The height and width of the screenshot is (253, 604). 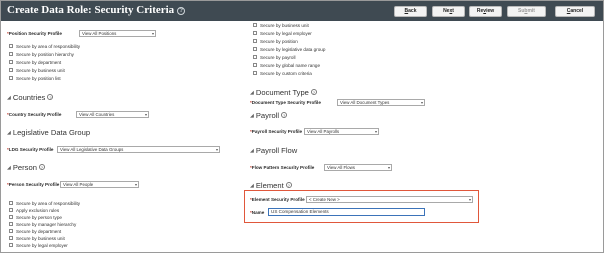 What do you see at coordinates (112, 114) in the screenshot?
I see `country-security-profile-select: View All Countries ▾` at bounding box center [112, 114].